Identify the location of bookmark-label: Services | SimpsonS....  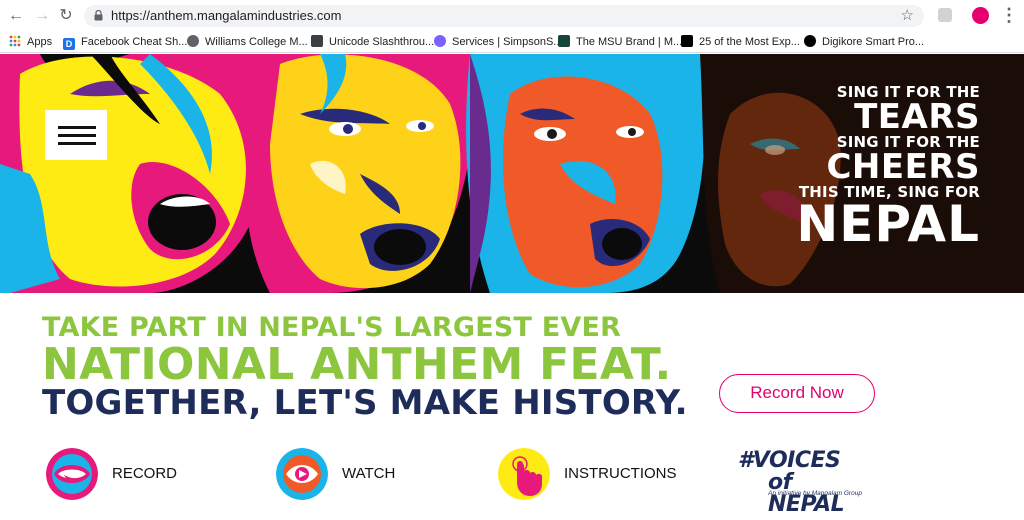
(507, 42).